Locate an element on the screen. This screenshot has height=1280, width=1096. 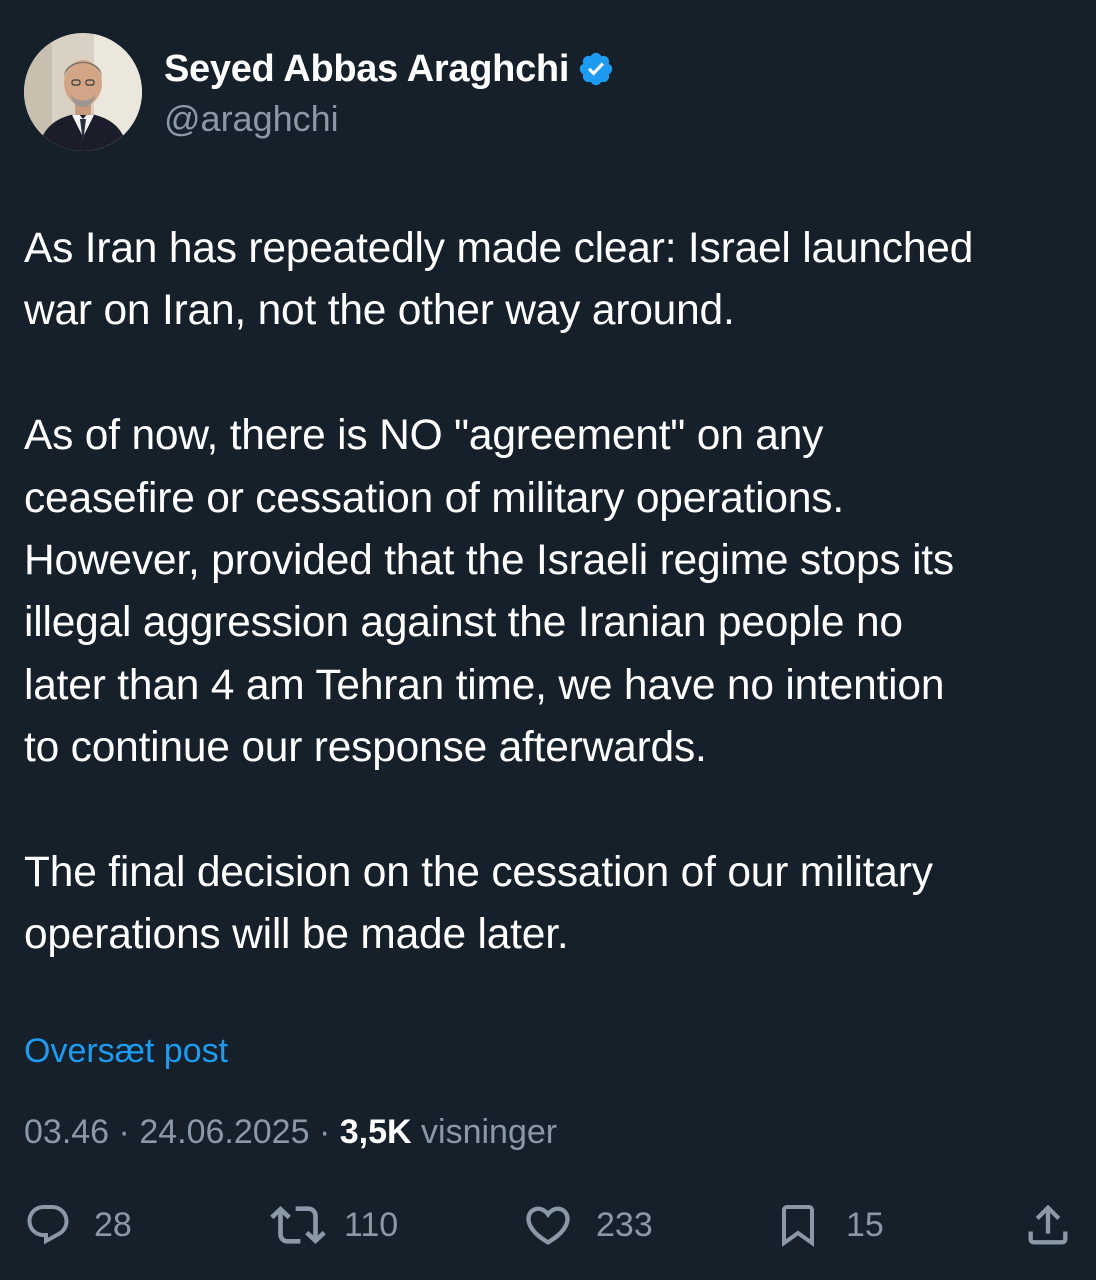
post-date: 24.06.2025 is located at coordinates (224, 1132).